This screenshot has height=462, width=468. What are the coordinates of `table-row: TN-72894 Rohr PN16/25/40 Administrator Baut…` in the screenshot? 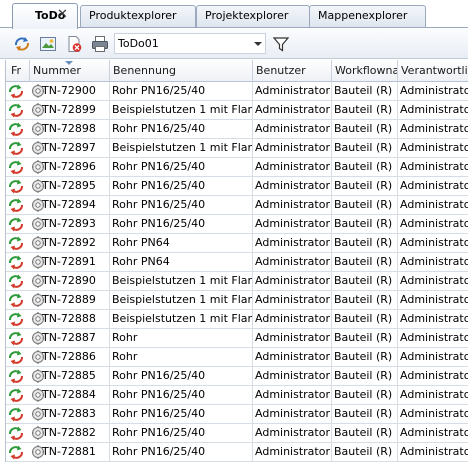 It's located at (237, 205).